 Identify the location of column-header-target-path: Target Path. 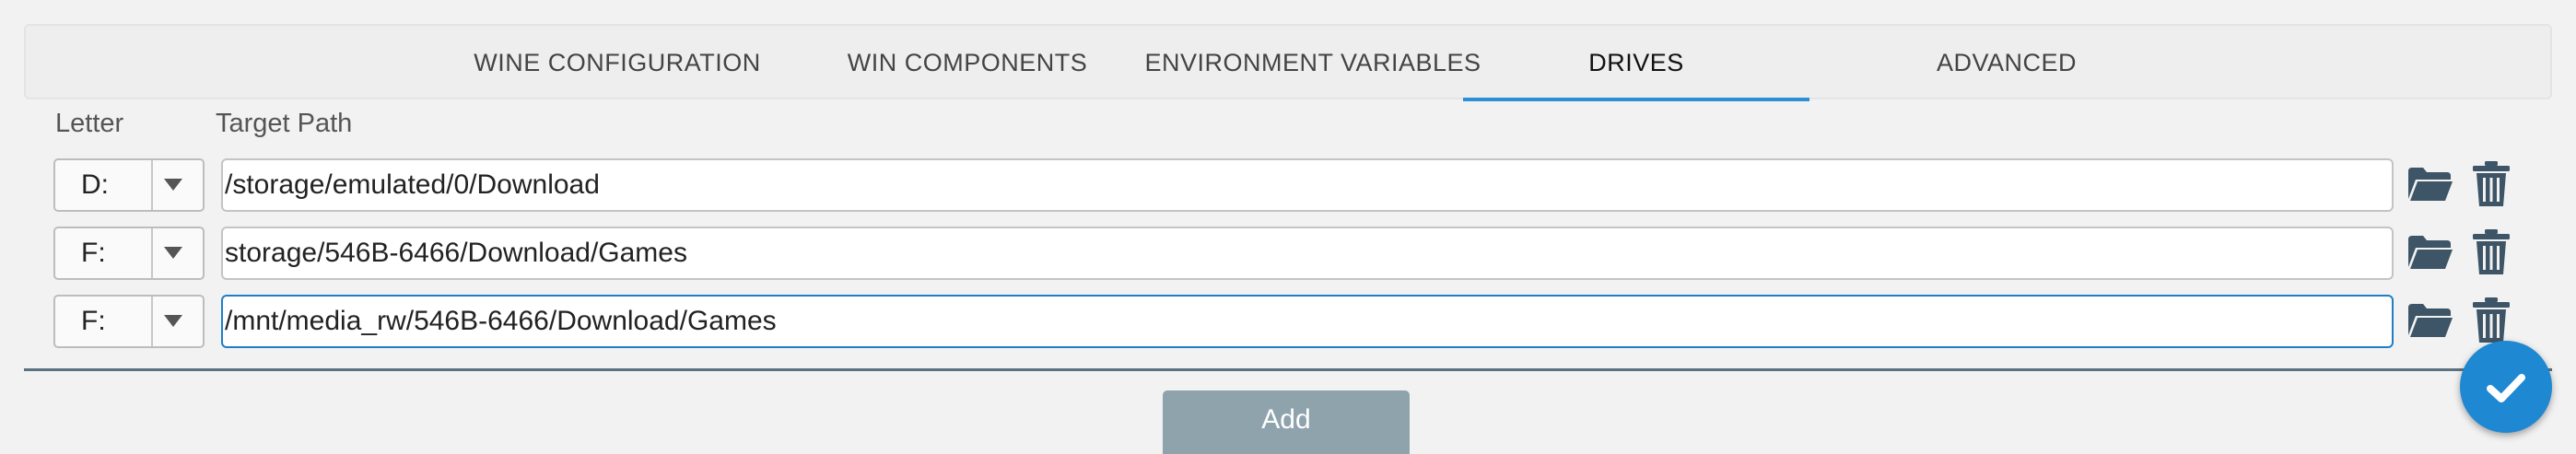
(284, 123).